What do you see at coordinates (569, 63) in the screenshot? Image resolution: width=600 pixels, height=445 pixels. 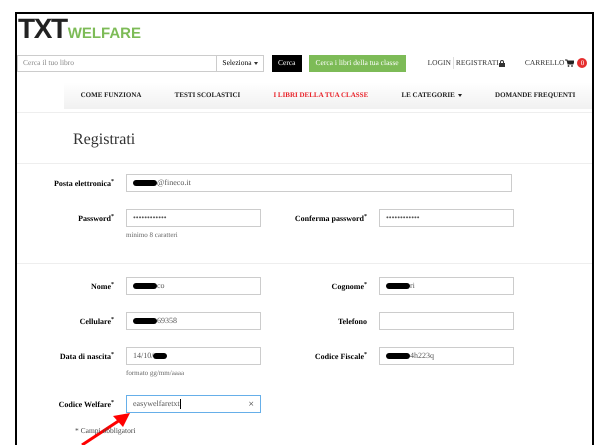 I see `cart-icon` at bounding box center [569, 63].